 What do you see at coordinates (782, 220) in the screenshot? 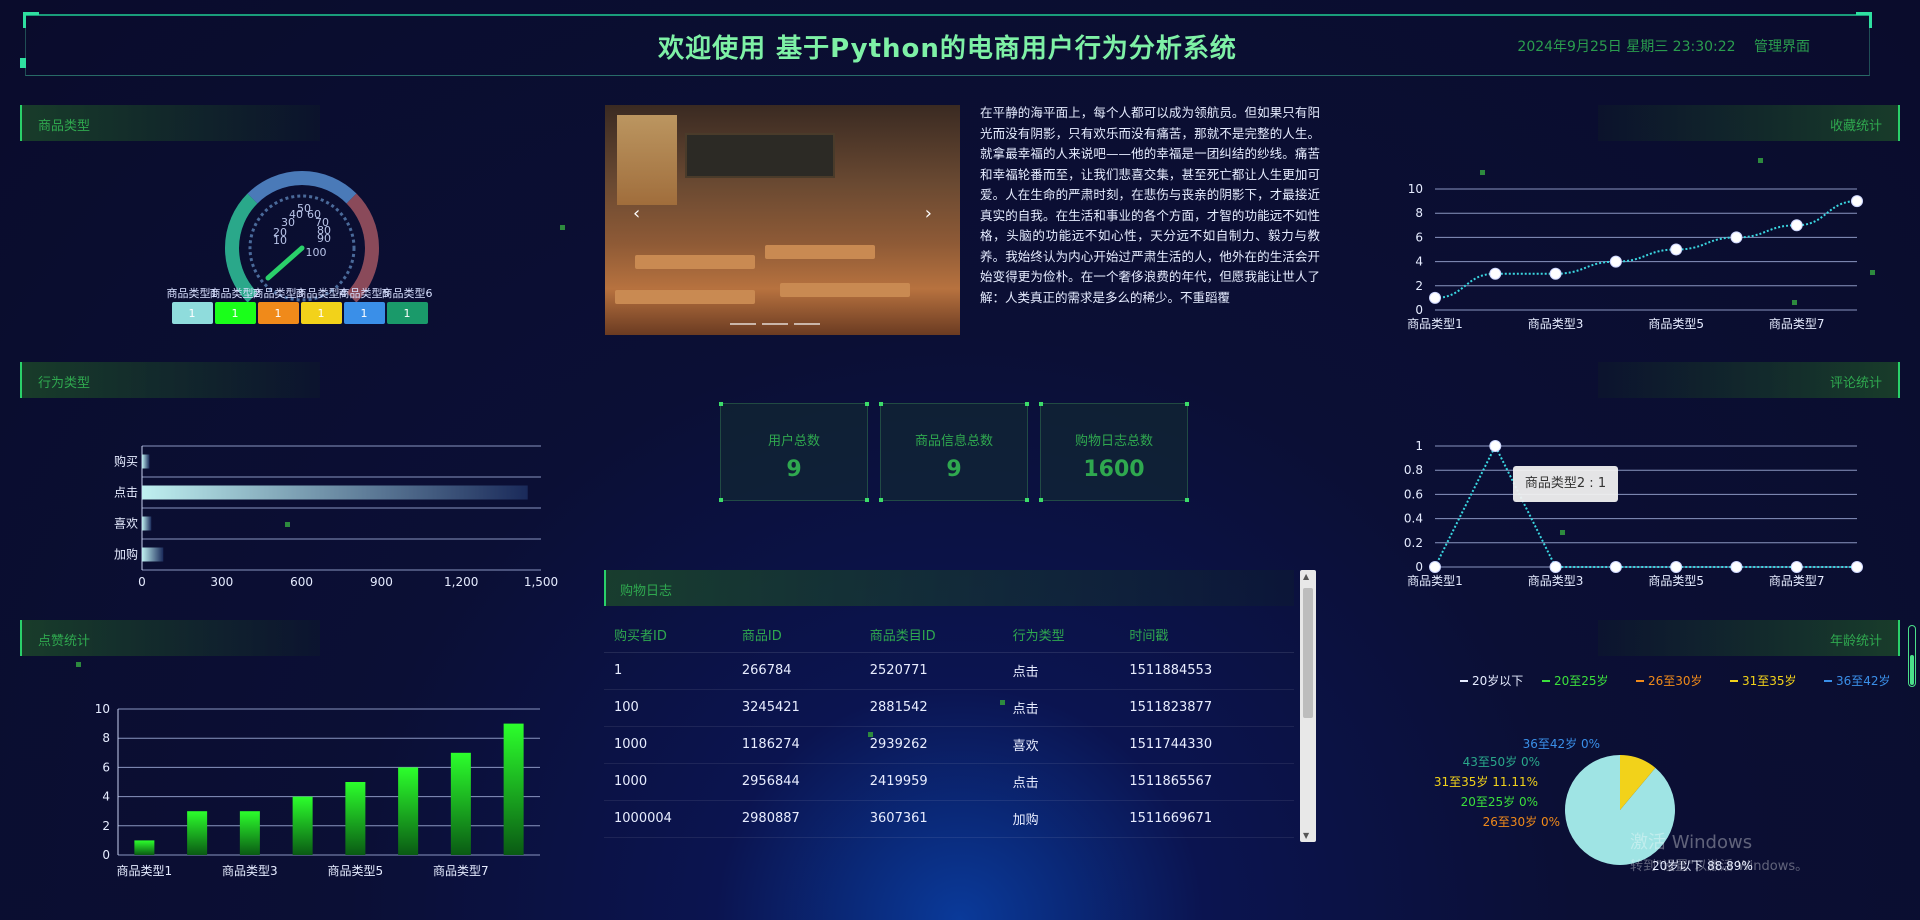
I see `carousel: ‹ ›` at bounding box center [782, 220].